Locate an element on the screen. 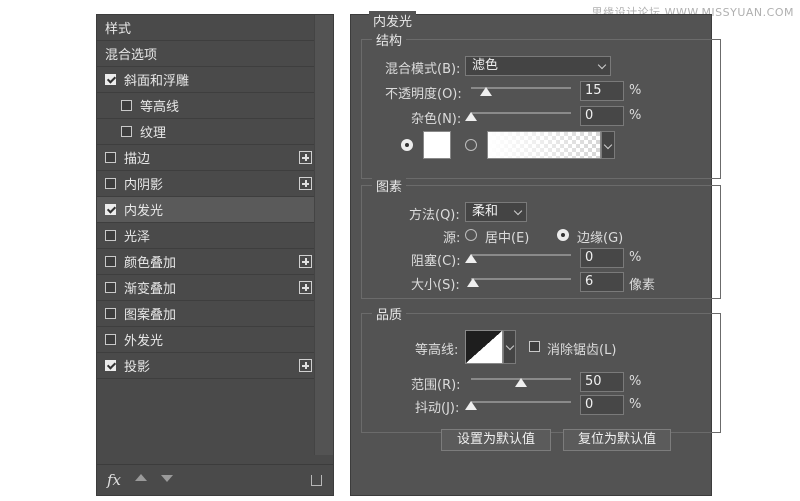  style-item: 投影 is located at coordinates (206, 366).